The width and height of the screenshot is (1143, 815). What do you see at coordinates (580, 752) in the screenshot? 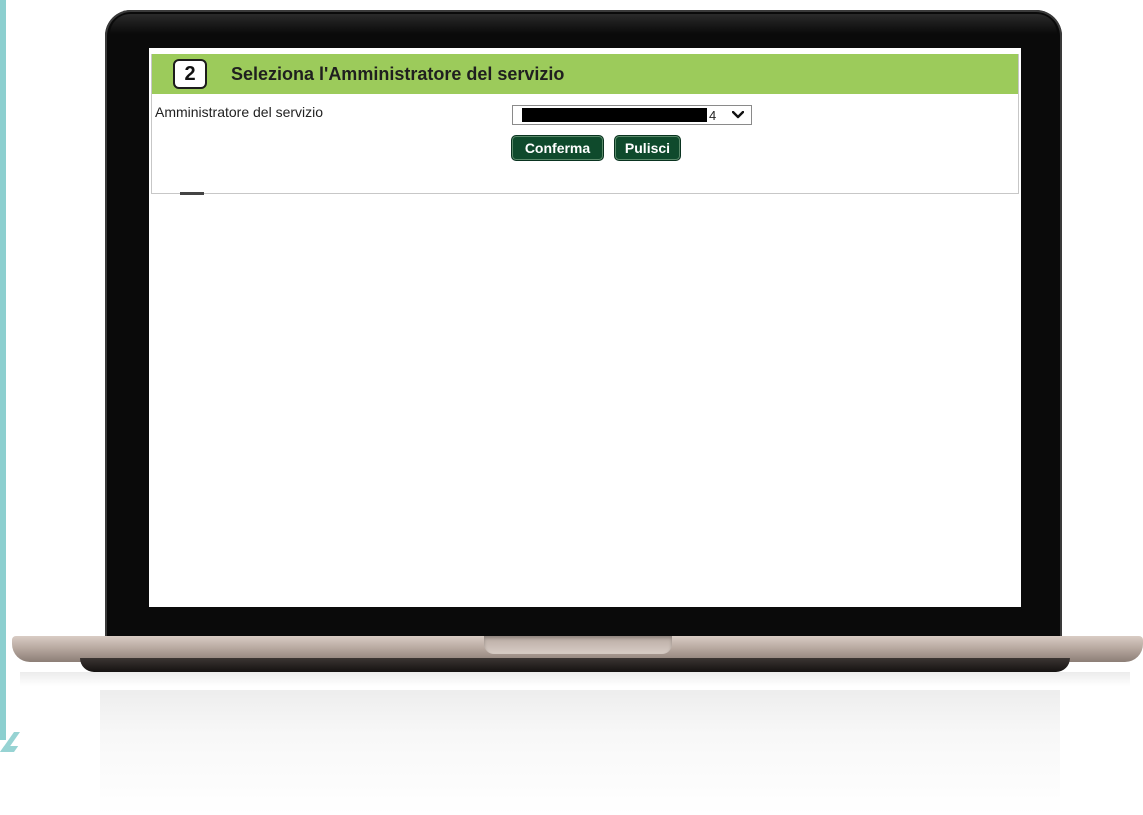
I see `laptop-reflection` at bounding box center [580, 752].